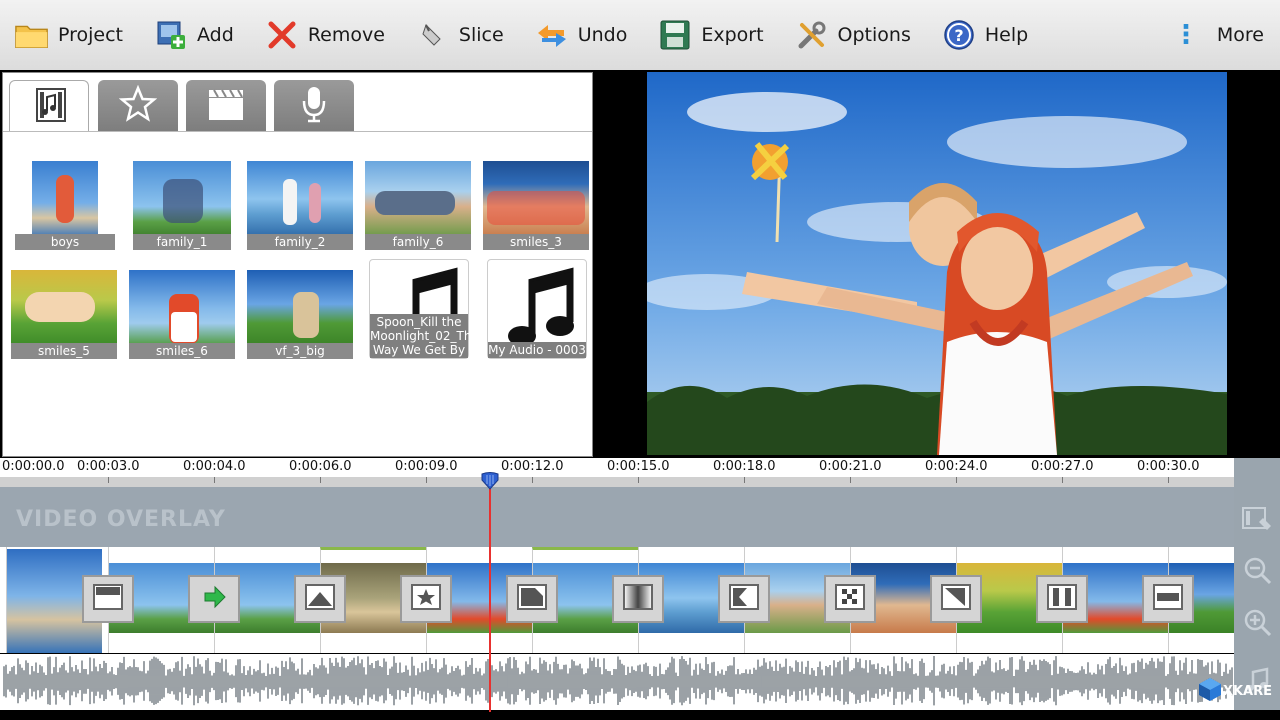 This screenshot has width=1280, height=720. Describe the element at coordinates (426, 466) in the screenshot. I see `tick-label: 0:00:09.0` at that location.